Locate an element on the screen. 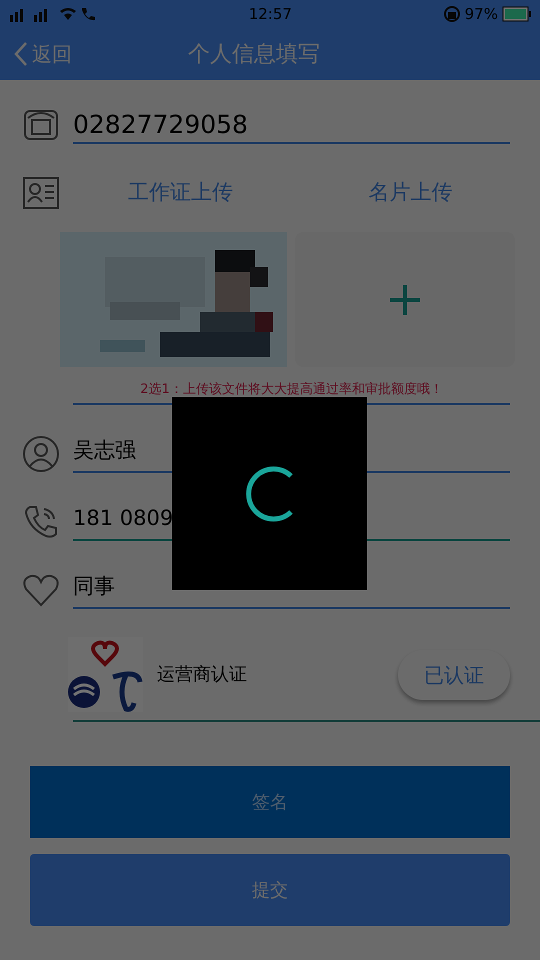 This screenshot has height=960, width=540. person-icon is located at coordinates (41, 454).